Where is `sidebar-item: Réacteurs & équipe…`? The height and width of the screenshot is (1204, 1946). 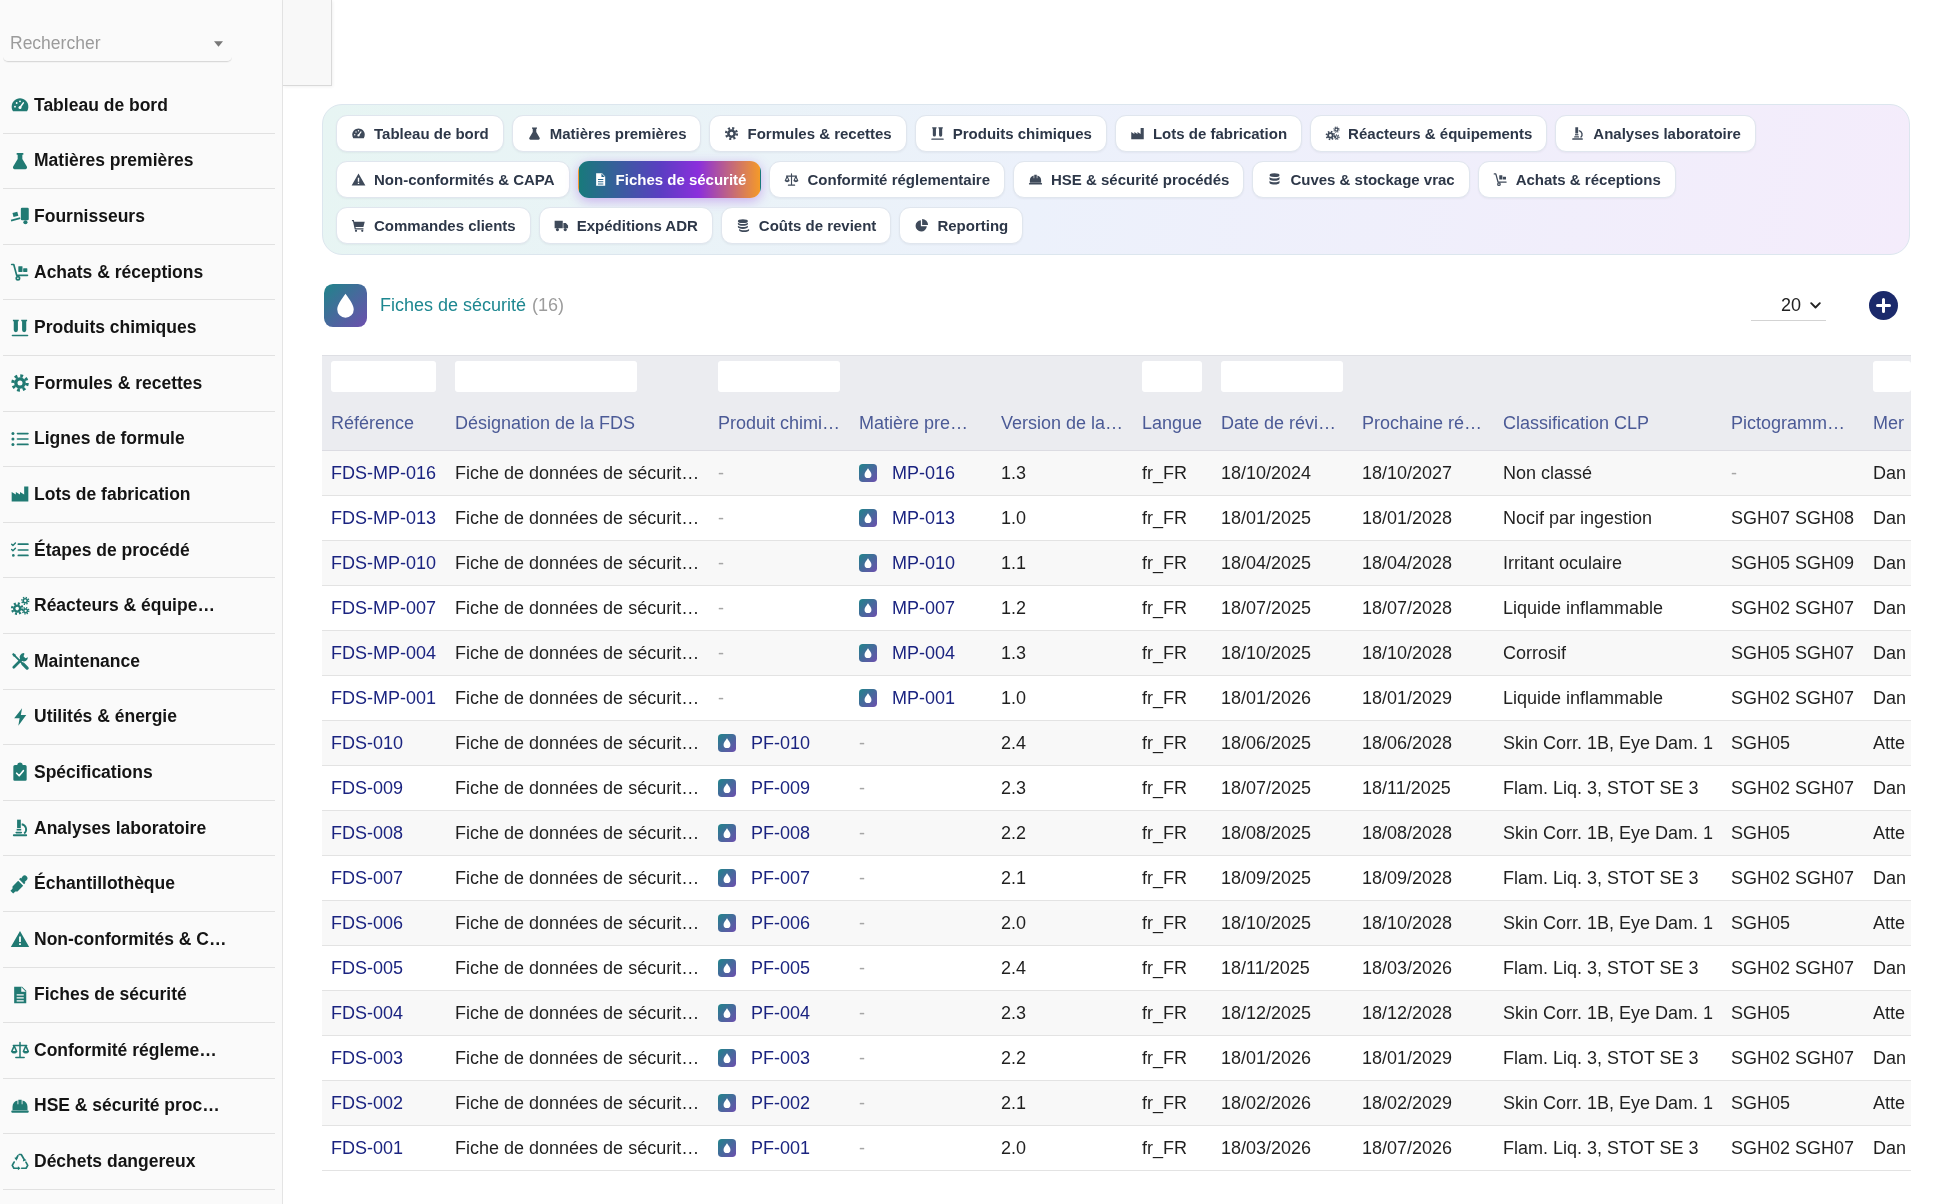
sidebar-item: Réacteurs & équipe… is located at coordinates (139, 606).